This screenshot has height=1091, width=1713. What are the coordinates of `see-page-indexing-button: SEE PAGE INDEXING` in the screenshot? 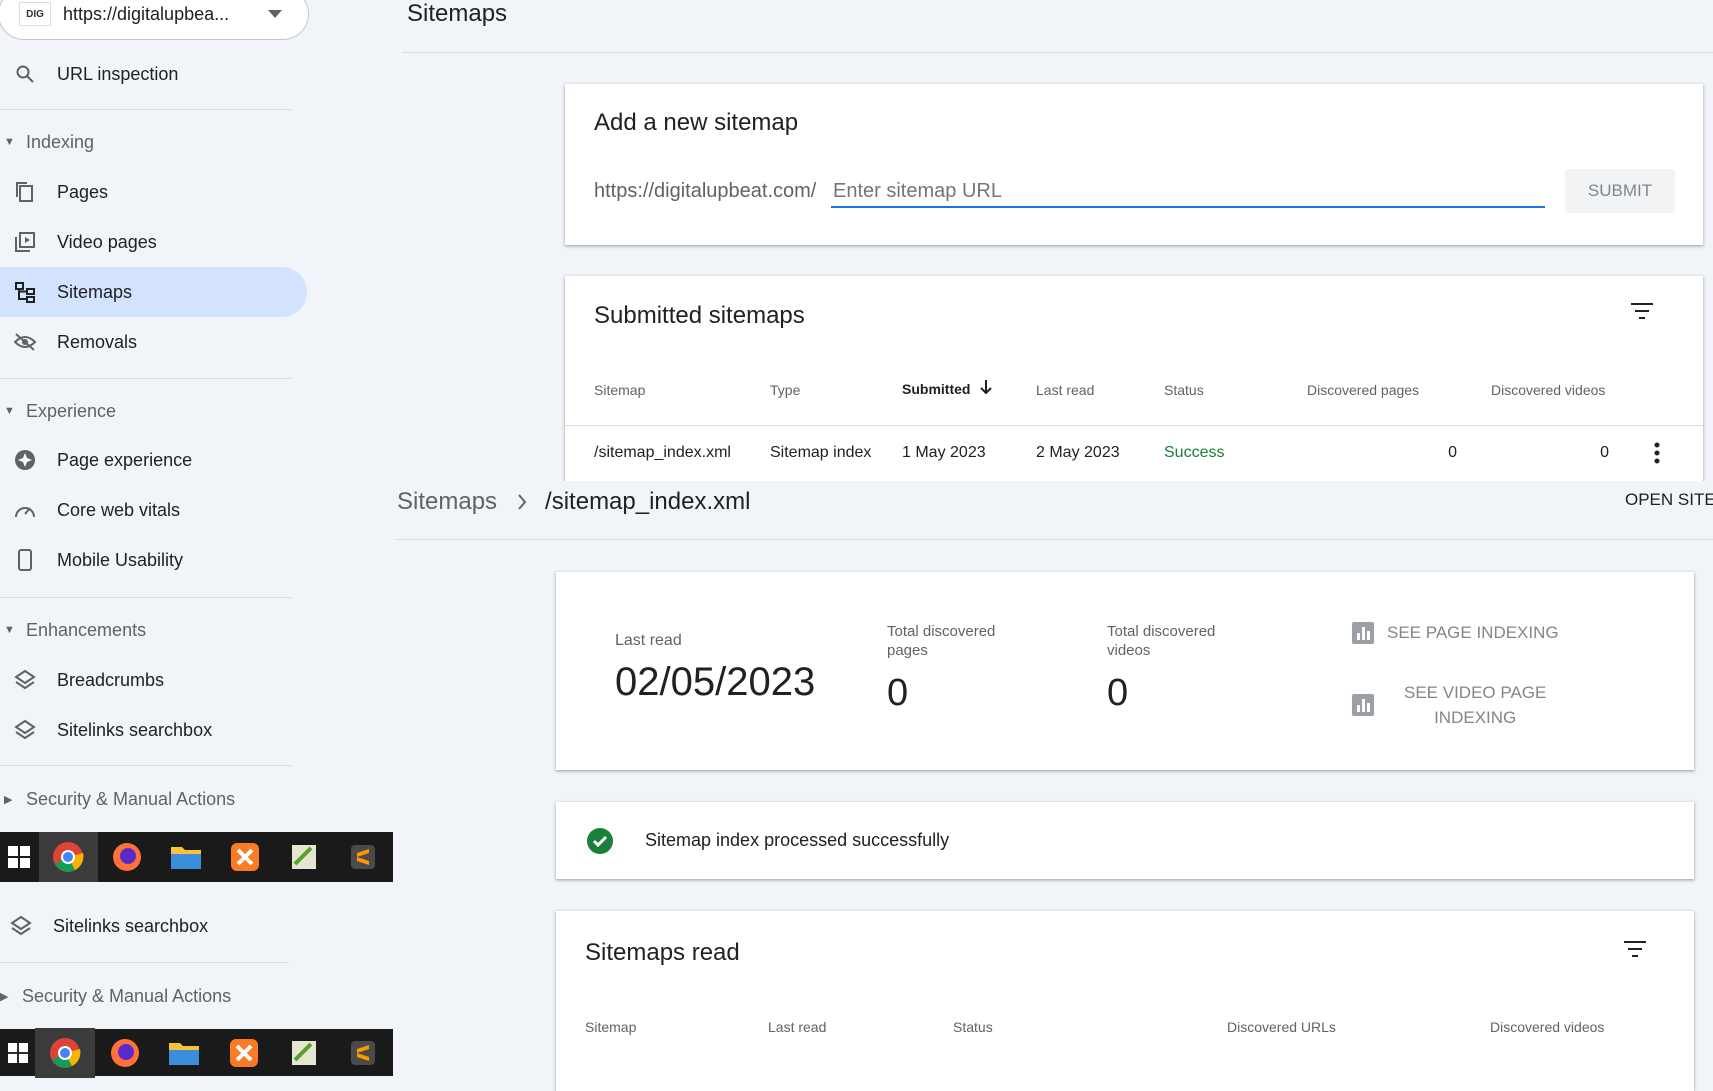 It's located at (1455, 633).